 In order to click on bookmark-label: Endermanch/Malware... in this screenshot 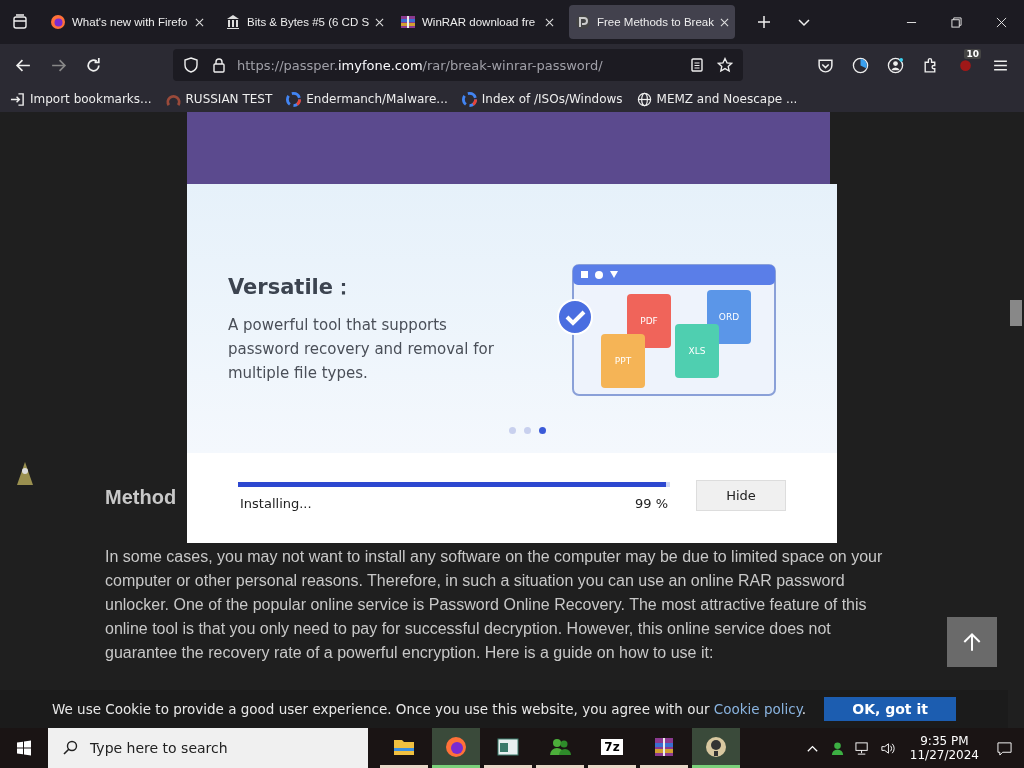, I will do `click(377, 99)`.